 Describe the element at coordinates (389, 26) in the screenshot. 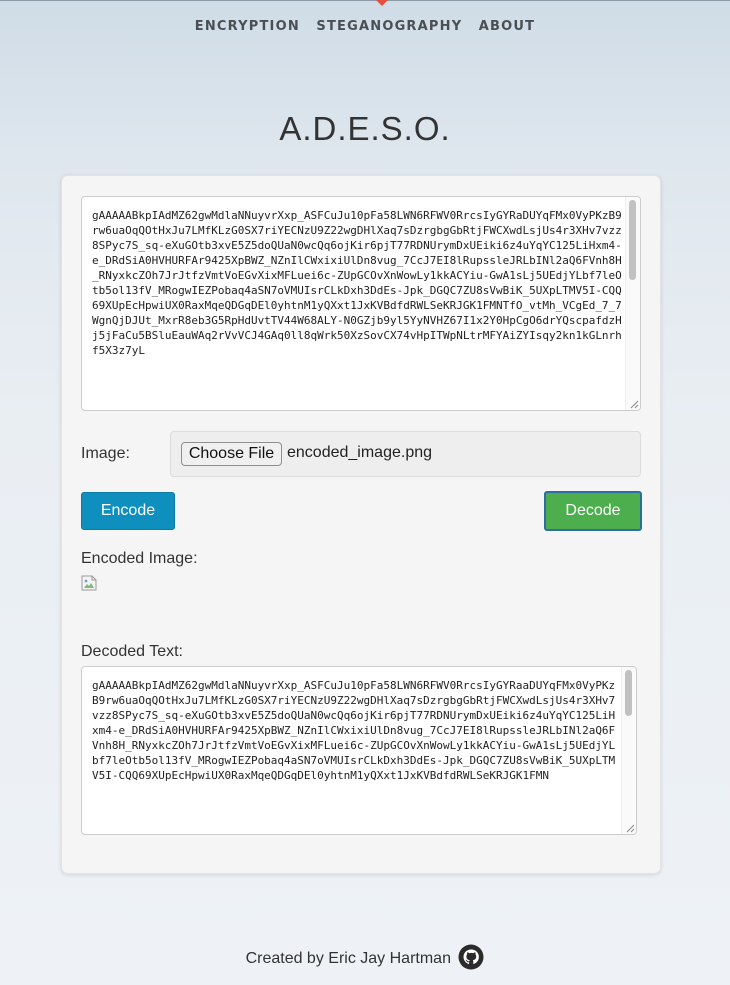

I see `nav-item-steganography: STEGANOGRAPHY` at that location.